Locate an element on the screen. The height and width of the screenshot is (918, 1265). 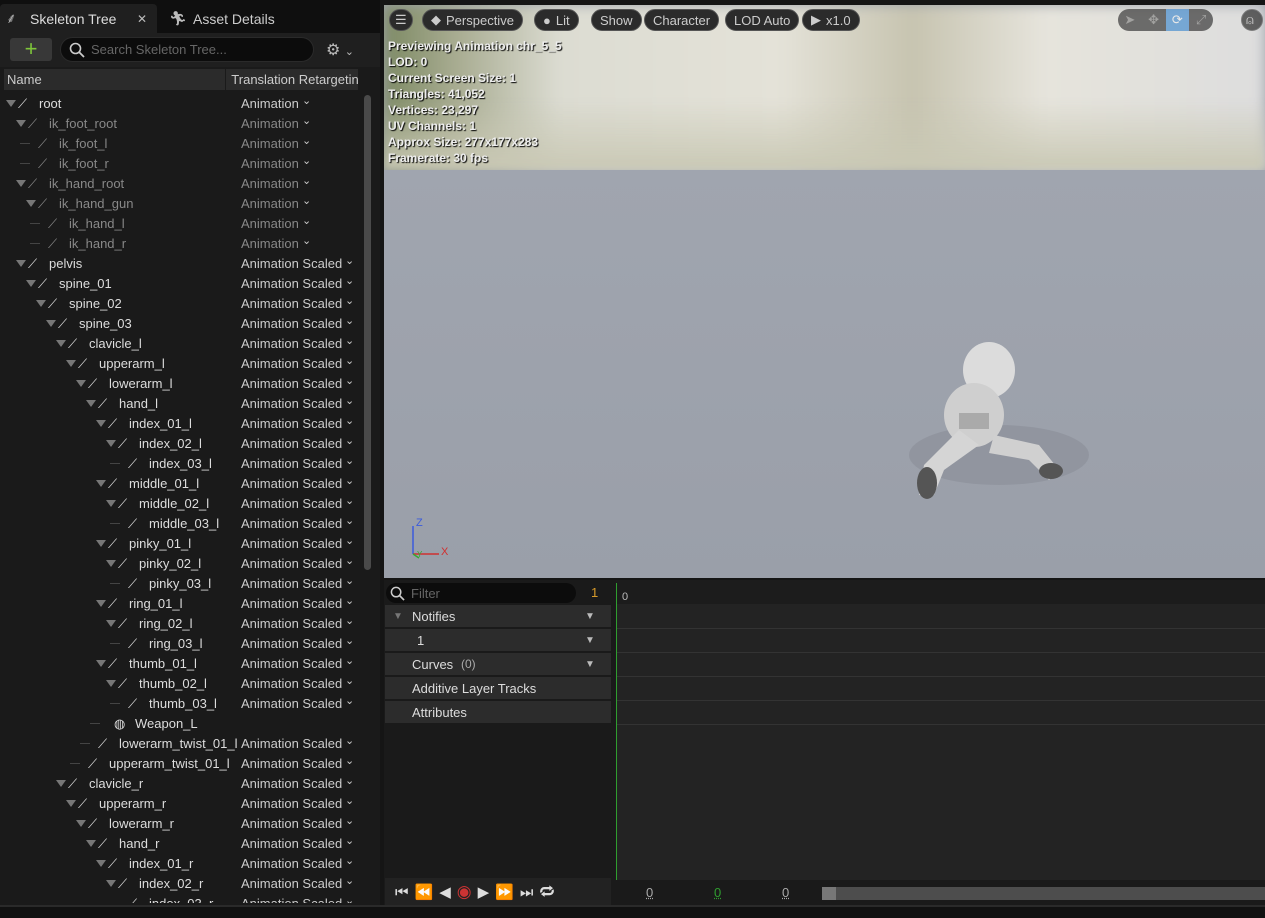
camera-button: ⍝ is located at coordinates (1252, 20).